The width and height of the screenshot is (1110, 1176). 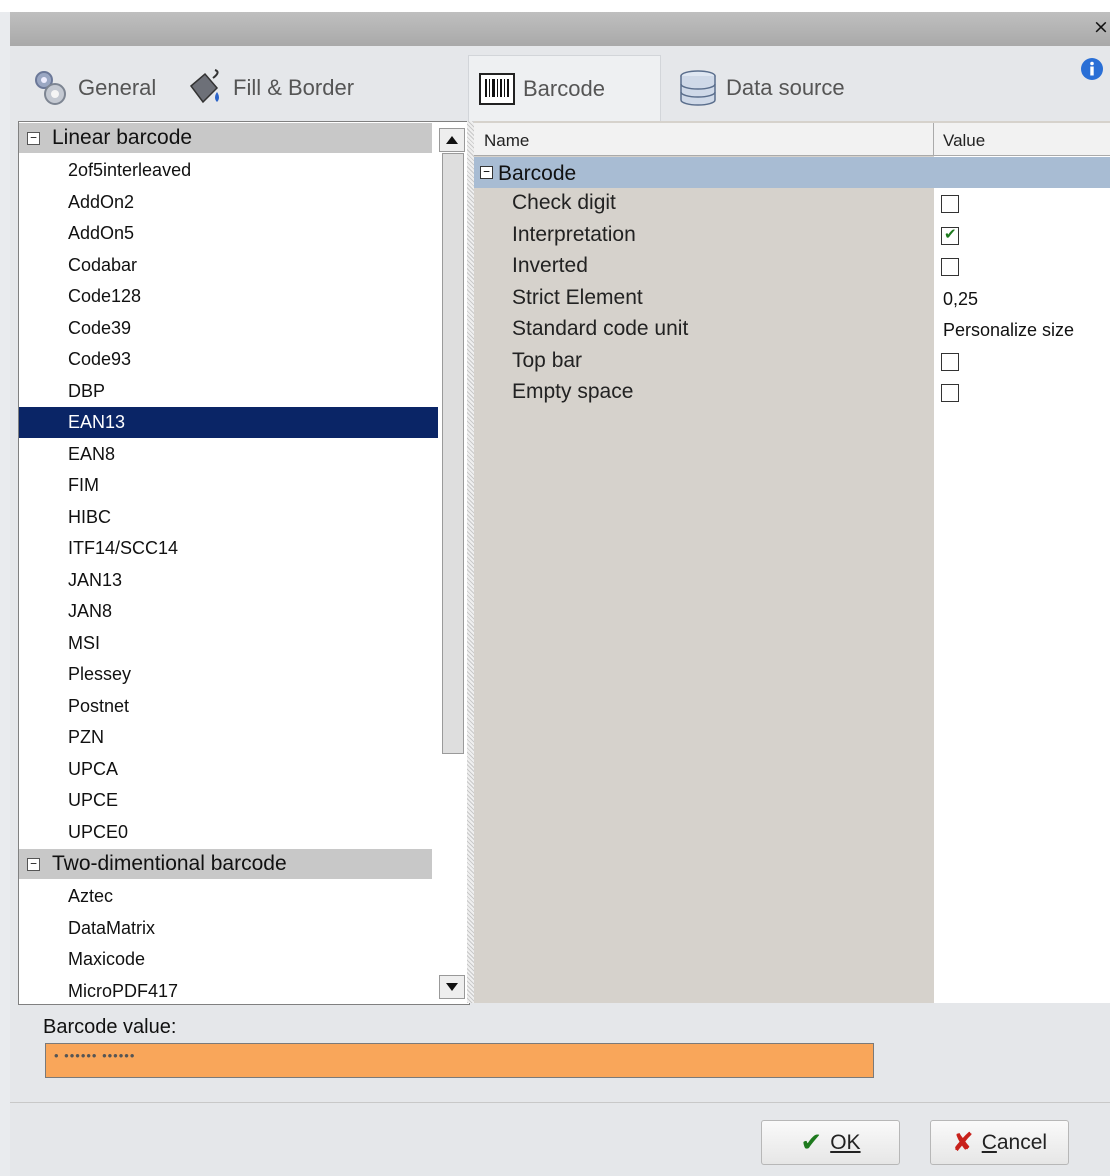 I want to click on list-item: Code128, so click(x=228, y=296).